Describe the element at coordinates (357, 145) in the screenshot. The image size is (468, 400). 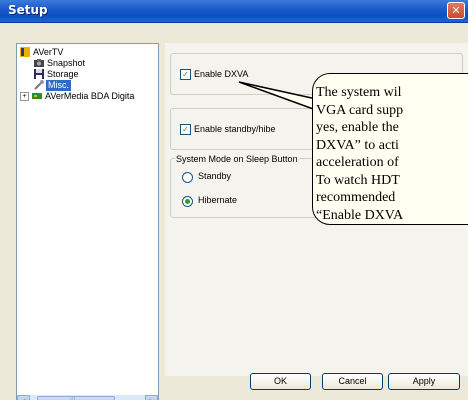
I see `callout-line: DXVA” to acti` at that location.